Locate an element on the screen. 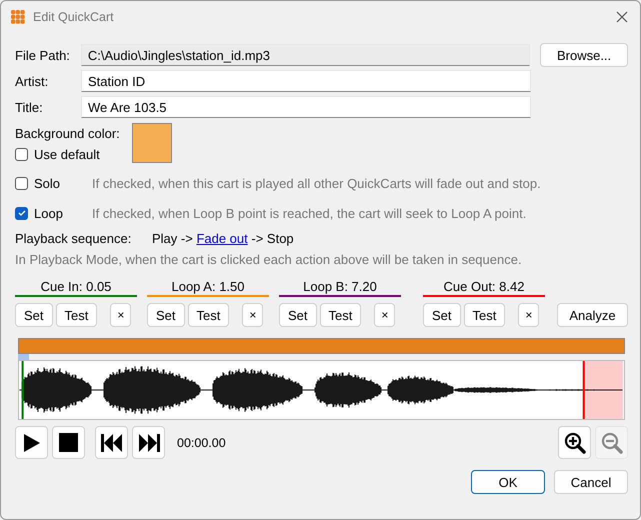 This screenshot has height=520, width=641. close-icon is located at coordinates (622, 16).